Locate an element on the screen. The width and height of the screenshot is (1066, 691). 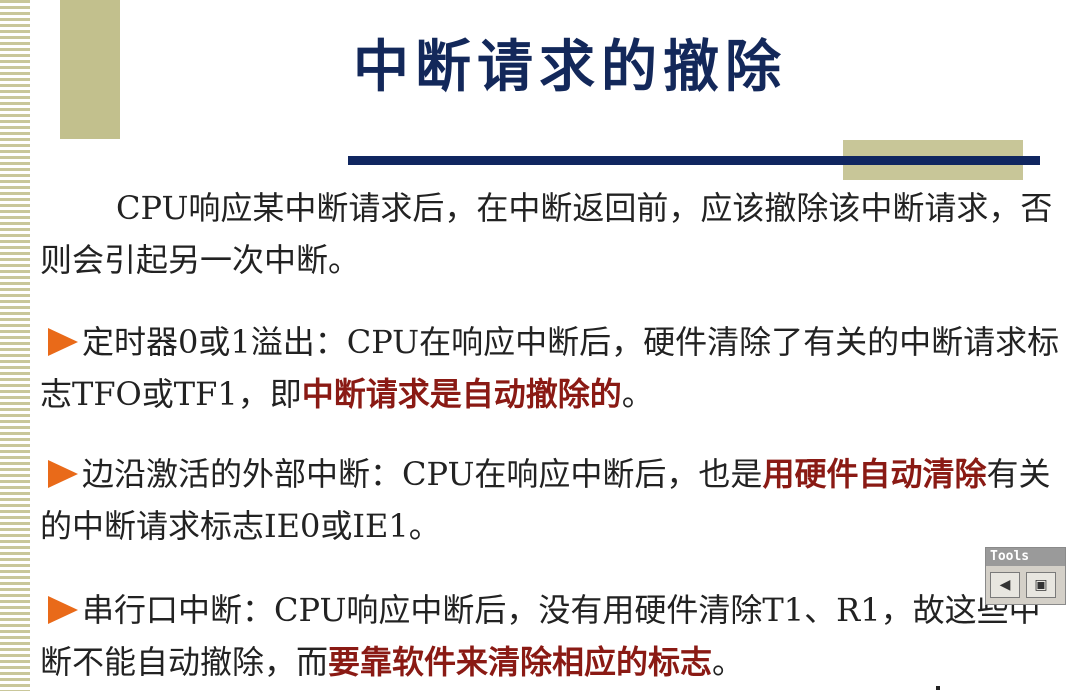
highlighted-text: 要靠软件来清除相应的标志 is located at coordinates (520, 662).